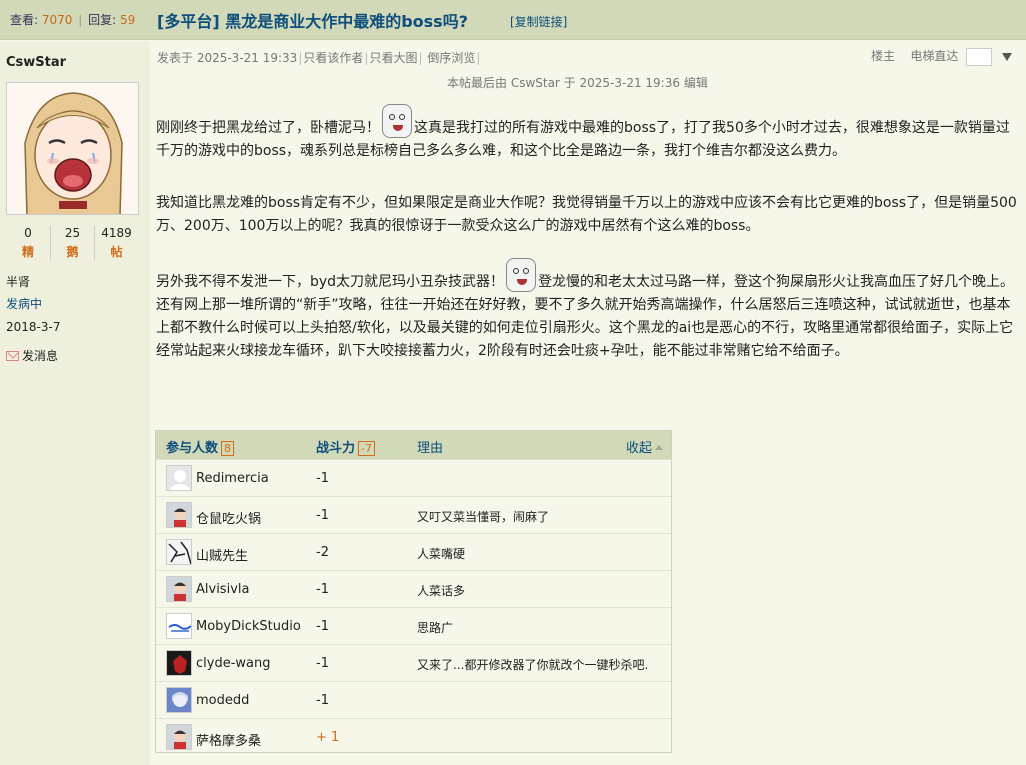 The width and height of the screenshot is (1026, 765). Describe the element at coordinates (312, 20) in the screenshot. I see `thread-title: [多平台] 黑龙是商业大作中最难的boss吗?` at that location.